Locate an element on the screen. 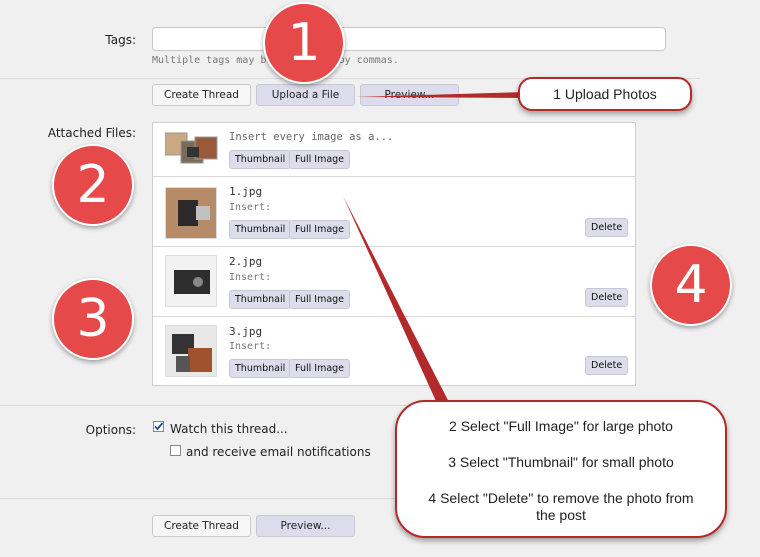  upload-photos-callout: 1 Upload Photos is located at coordinates (605, 94).